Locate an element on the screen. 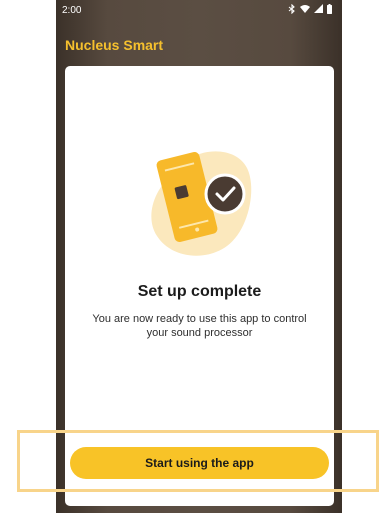  app-title: Nucleus Smart is located at coordinates (114, 45).